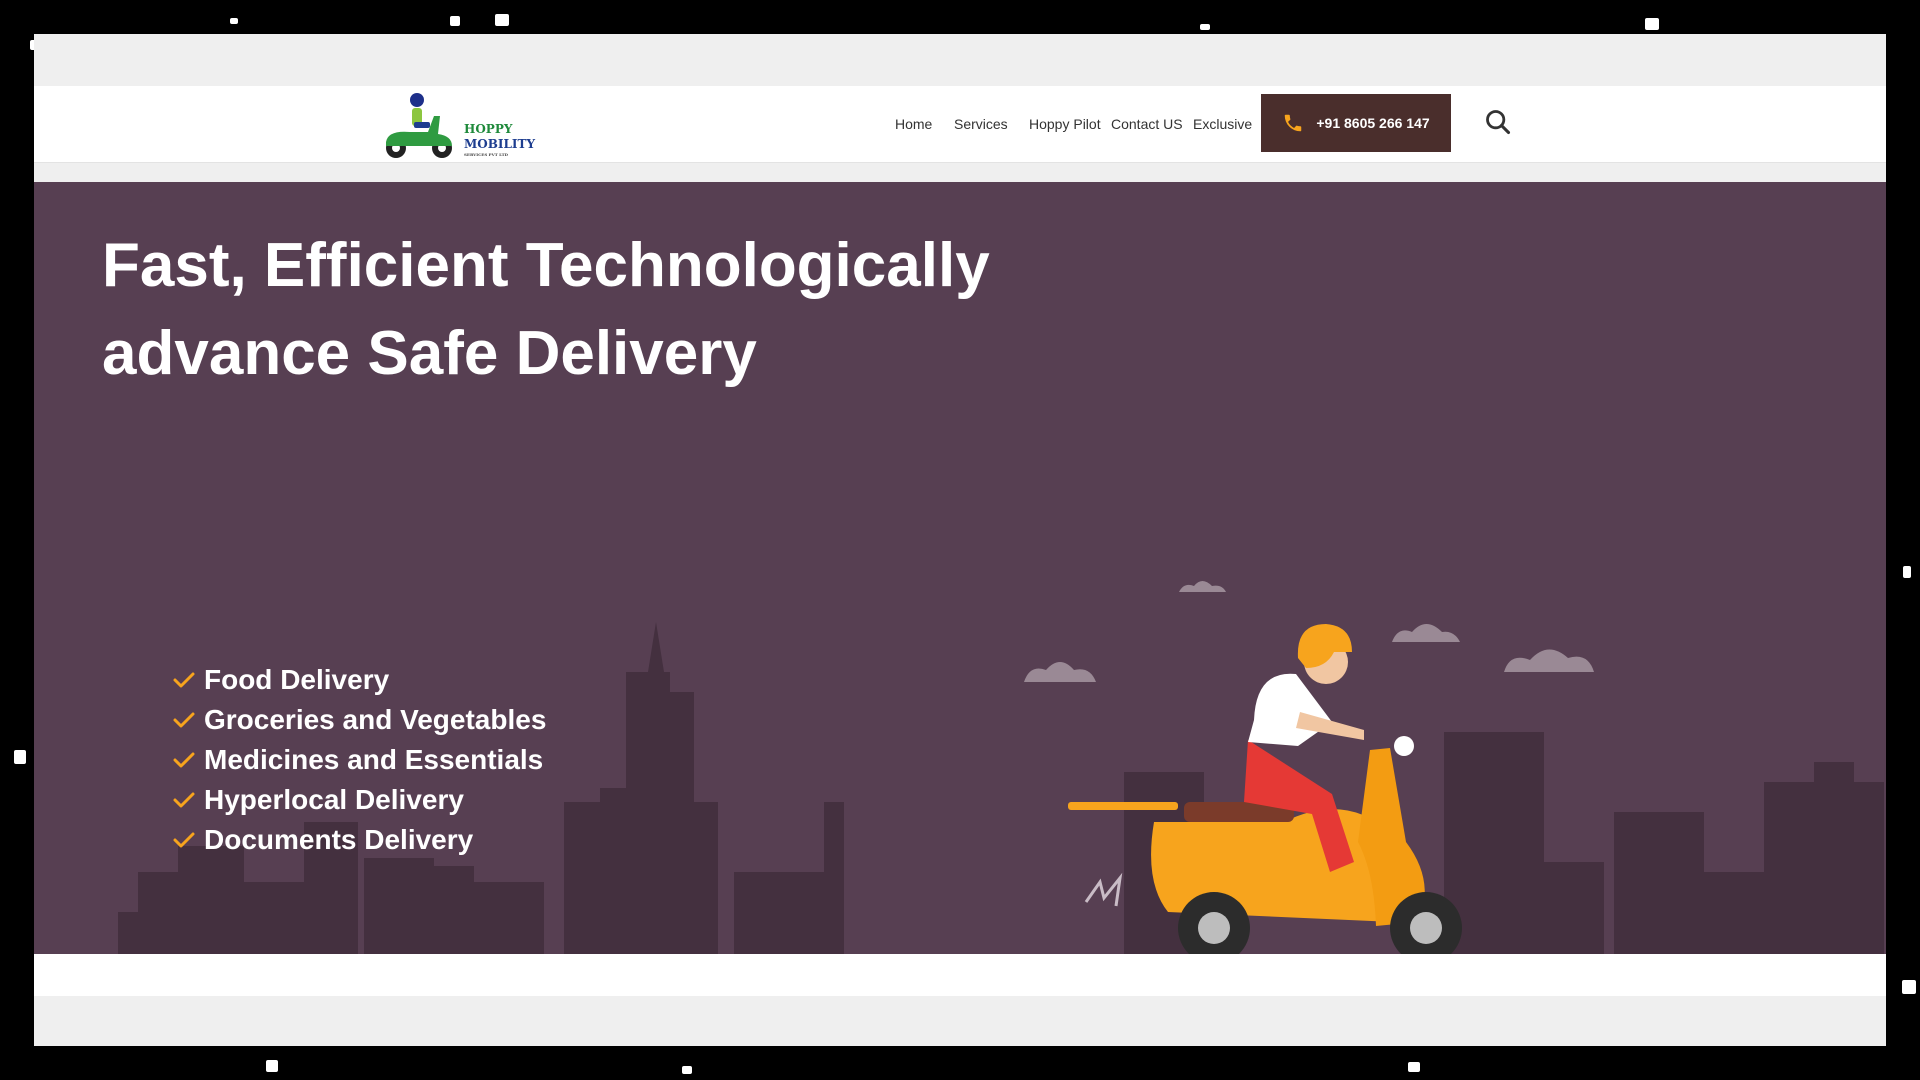 This screenshot has width=1920, height=1080. I want to click on brand-name-line1: HOPPY, so click(488, 129).